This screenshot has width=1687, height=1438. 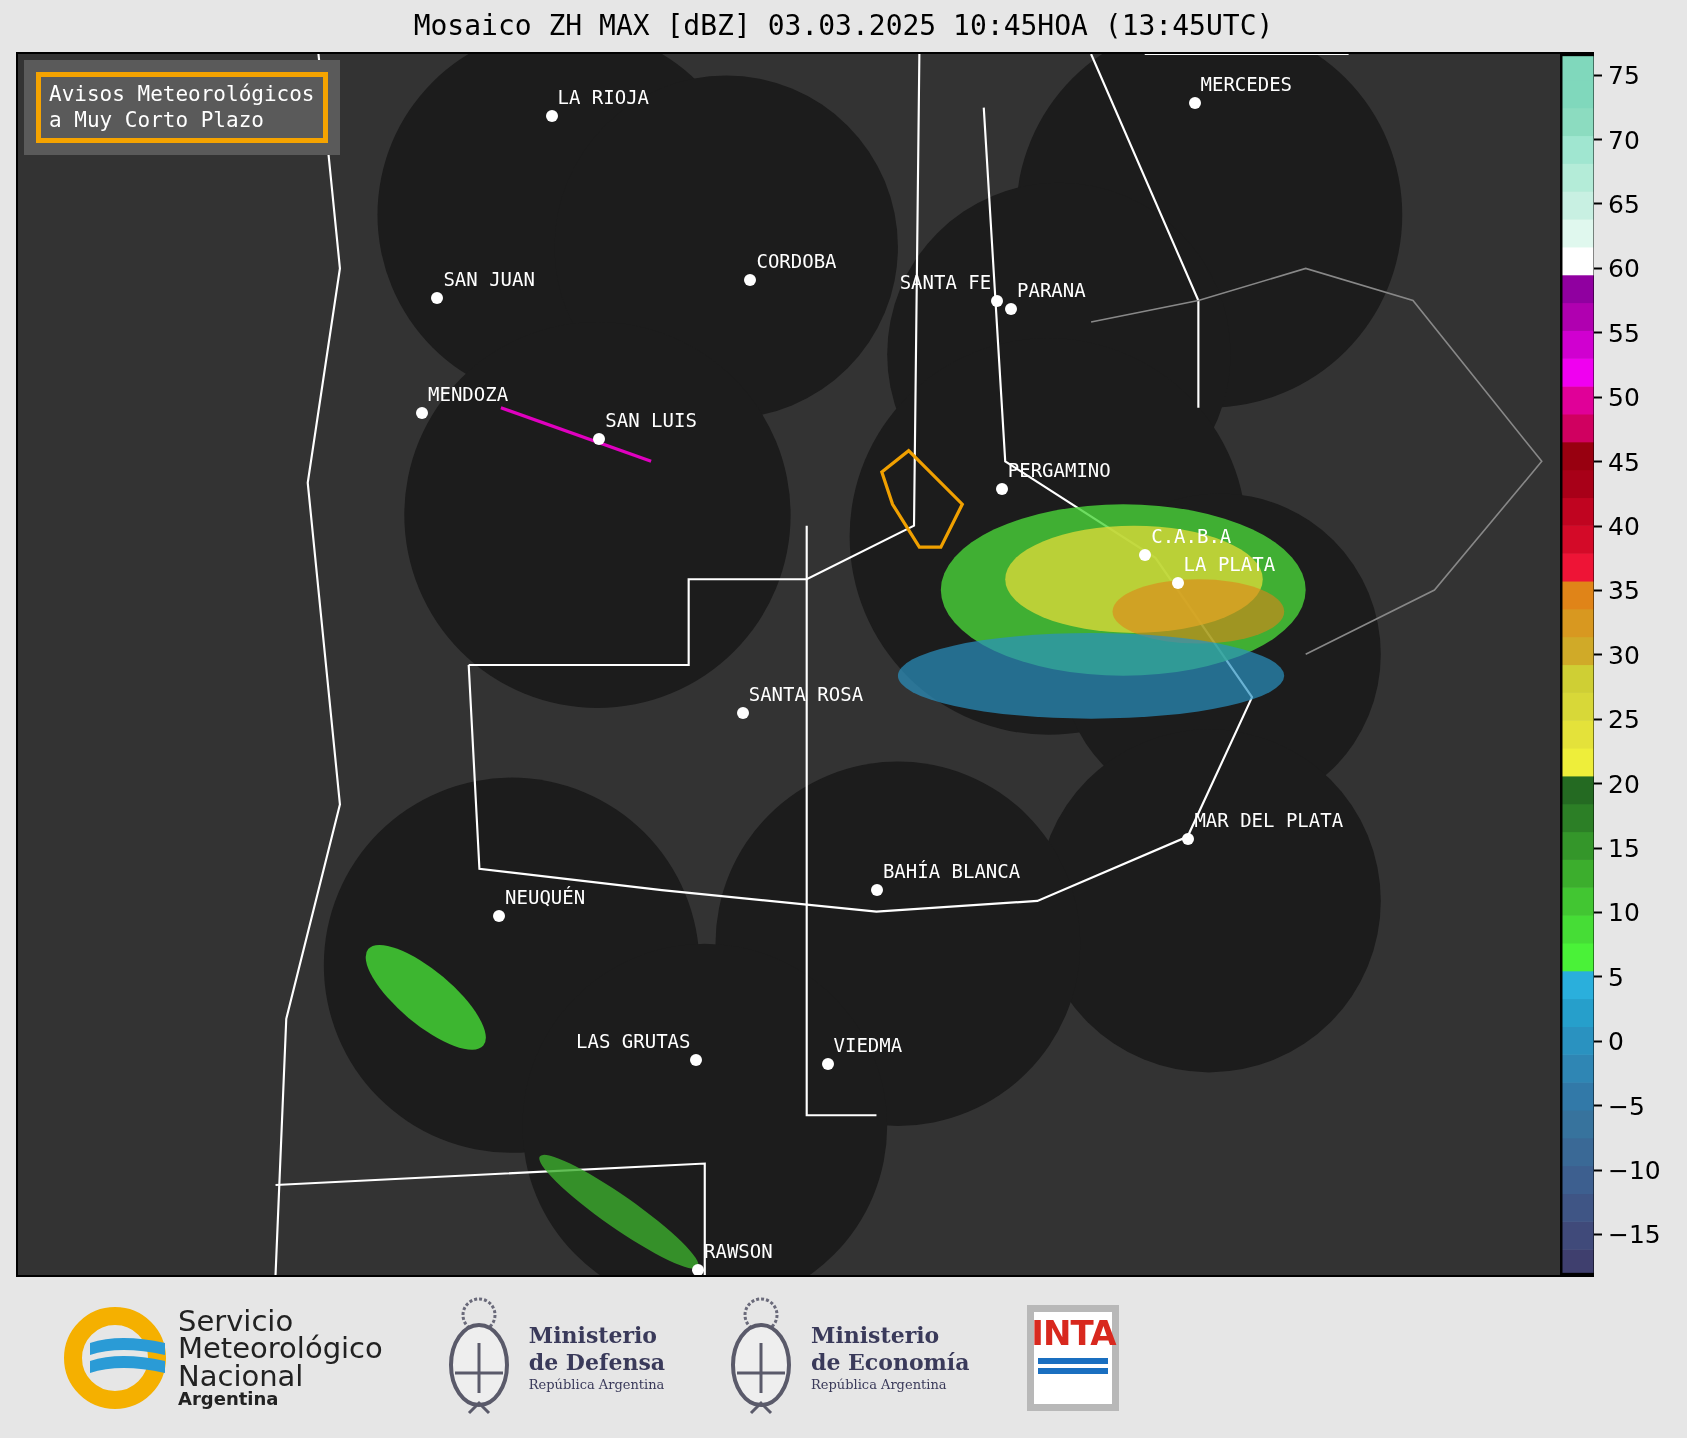 What do you see at coordinates (651, 420) in the screenshot?
I see `city-label: SAN LUIS` at bounding box center [651, 420].